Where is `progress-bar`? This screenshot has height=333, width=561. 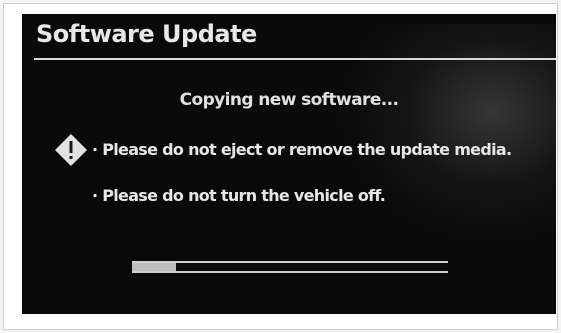
progress-bar is located at coordinates (290, 267).